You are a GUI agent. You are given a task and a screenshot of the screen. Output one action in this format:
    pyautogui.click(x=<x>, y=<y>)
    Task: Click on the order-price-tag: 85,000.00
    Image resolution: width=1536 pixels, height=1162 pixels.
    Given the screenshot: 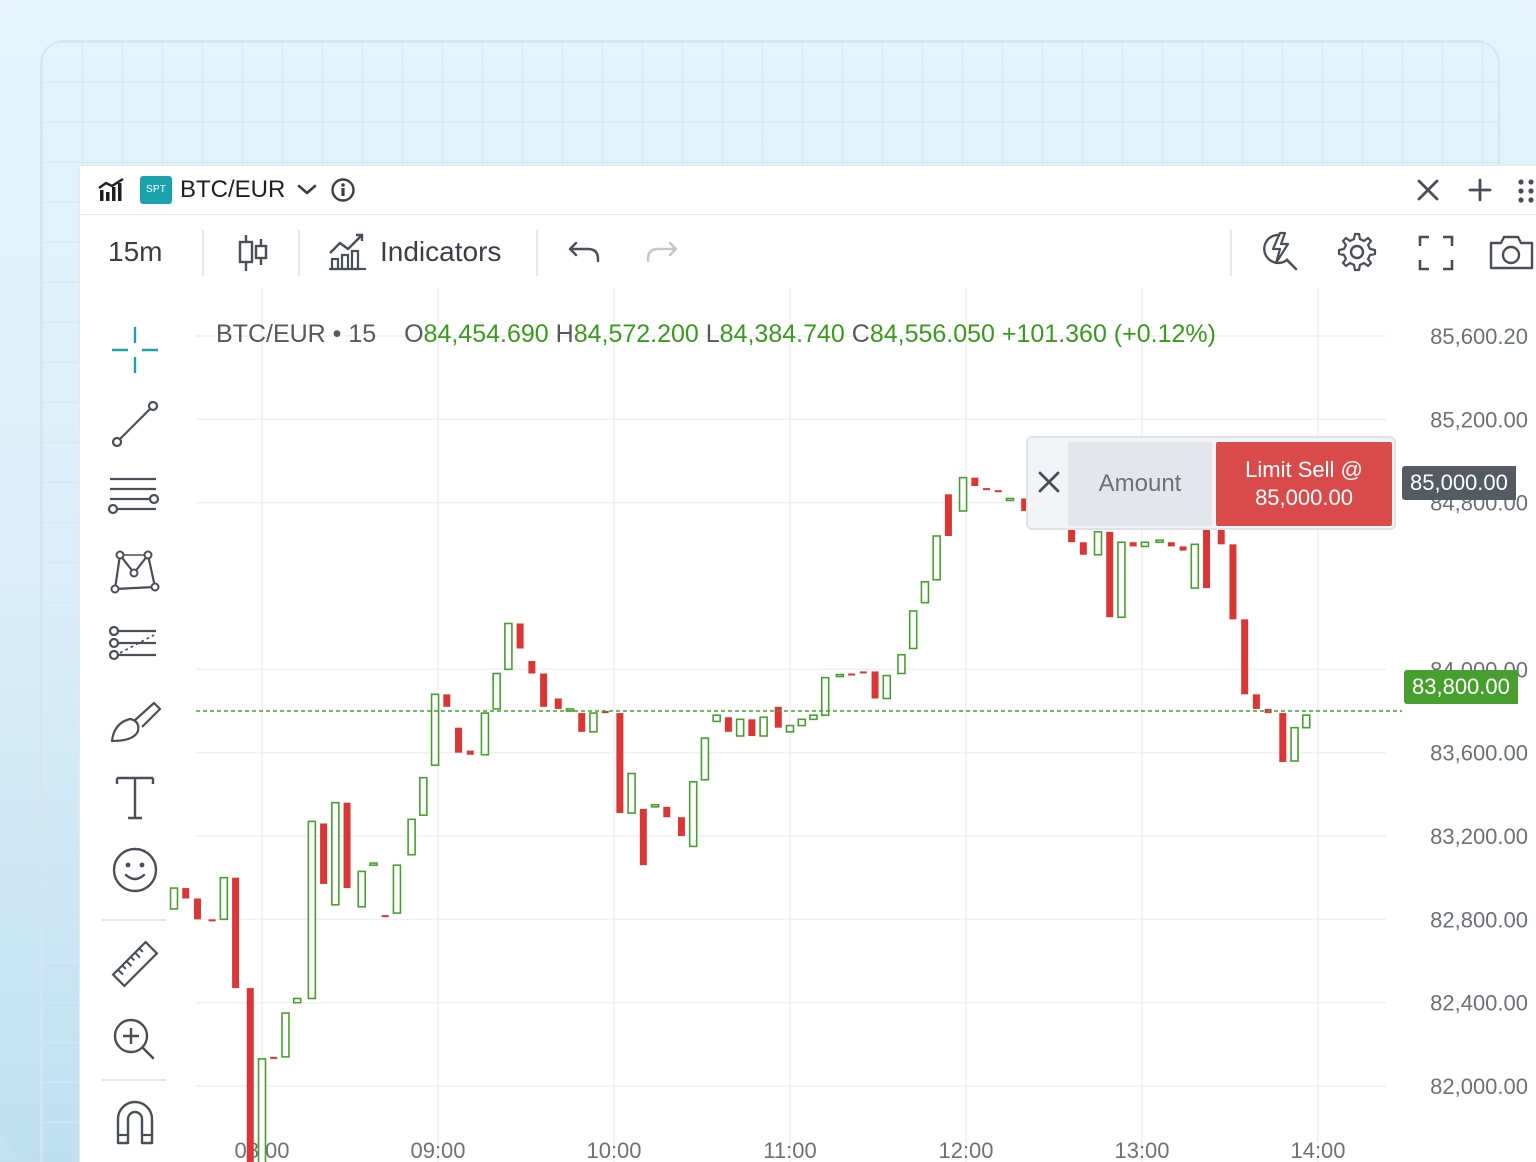 What is the action you would take?
    pyautogui.click(x=1459, y=483)
    